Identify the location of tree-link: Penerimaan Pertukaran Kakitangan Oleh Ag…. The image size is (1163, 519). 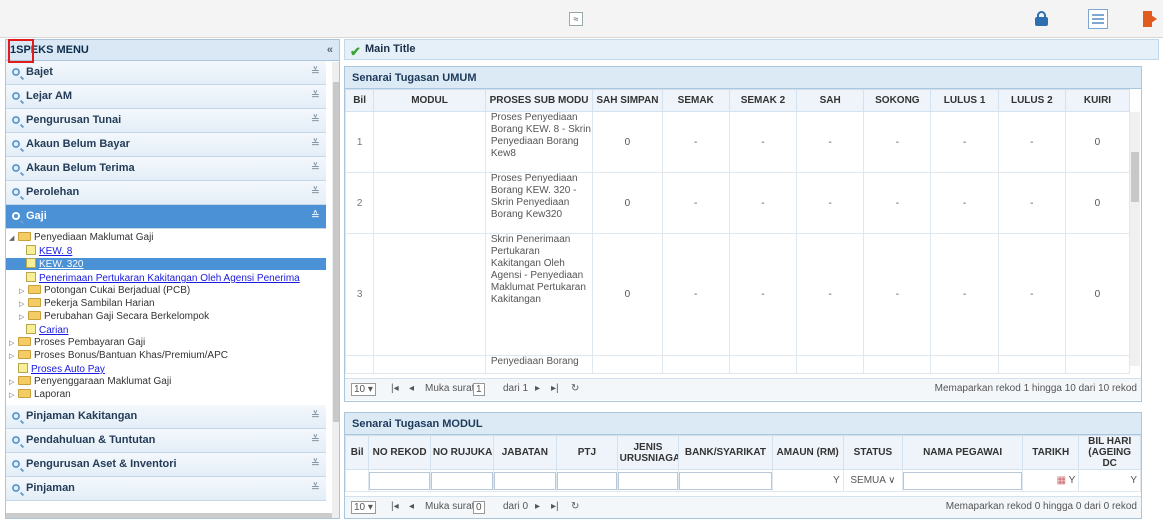
(169, 278).